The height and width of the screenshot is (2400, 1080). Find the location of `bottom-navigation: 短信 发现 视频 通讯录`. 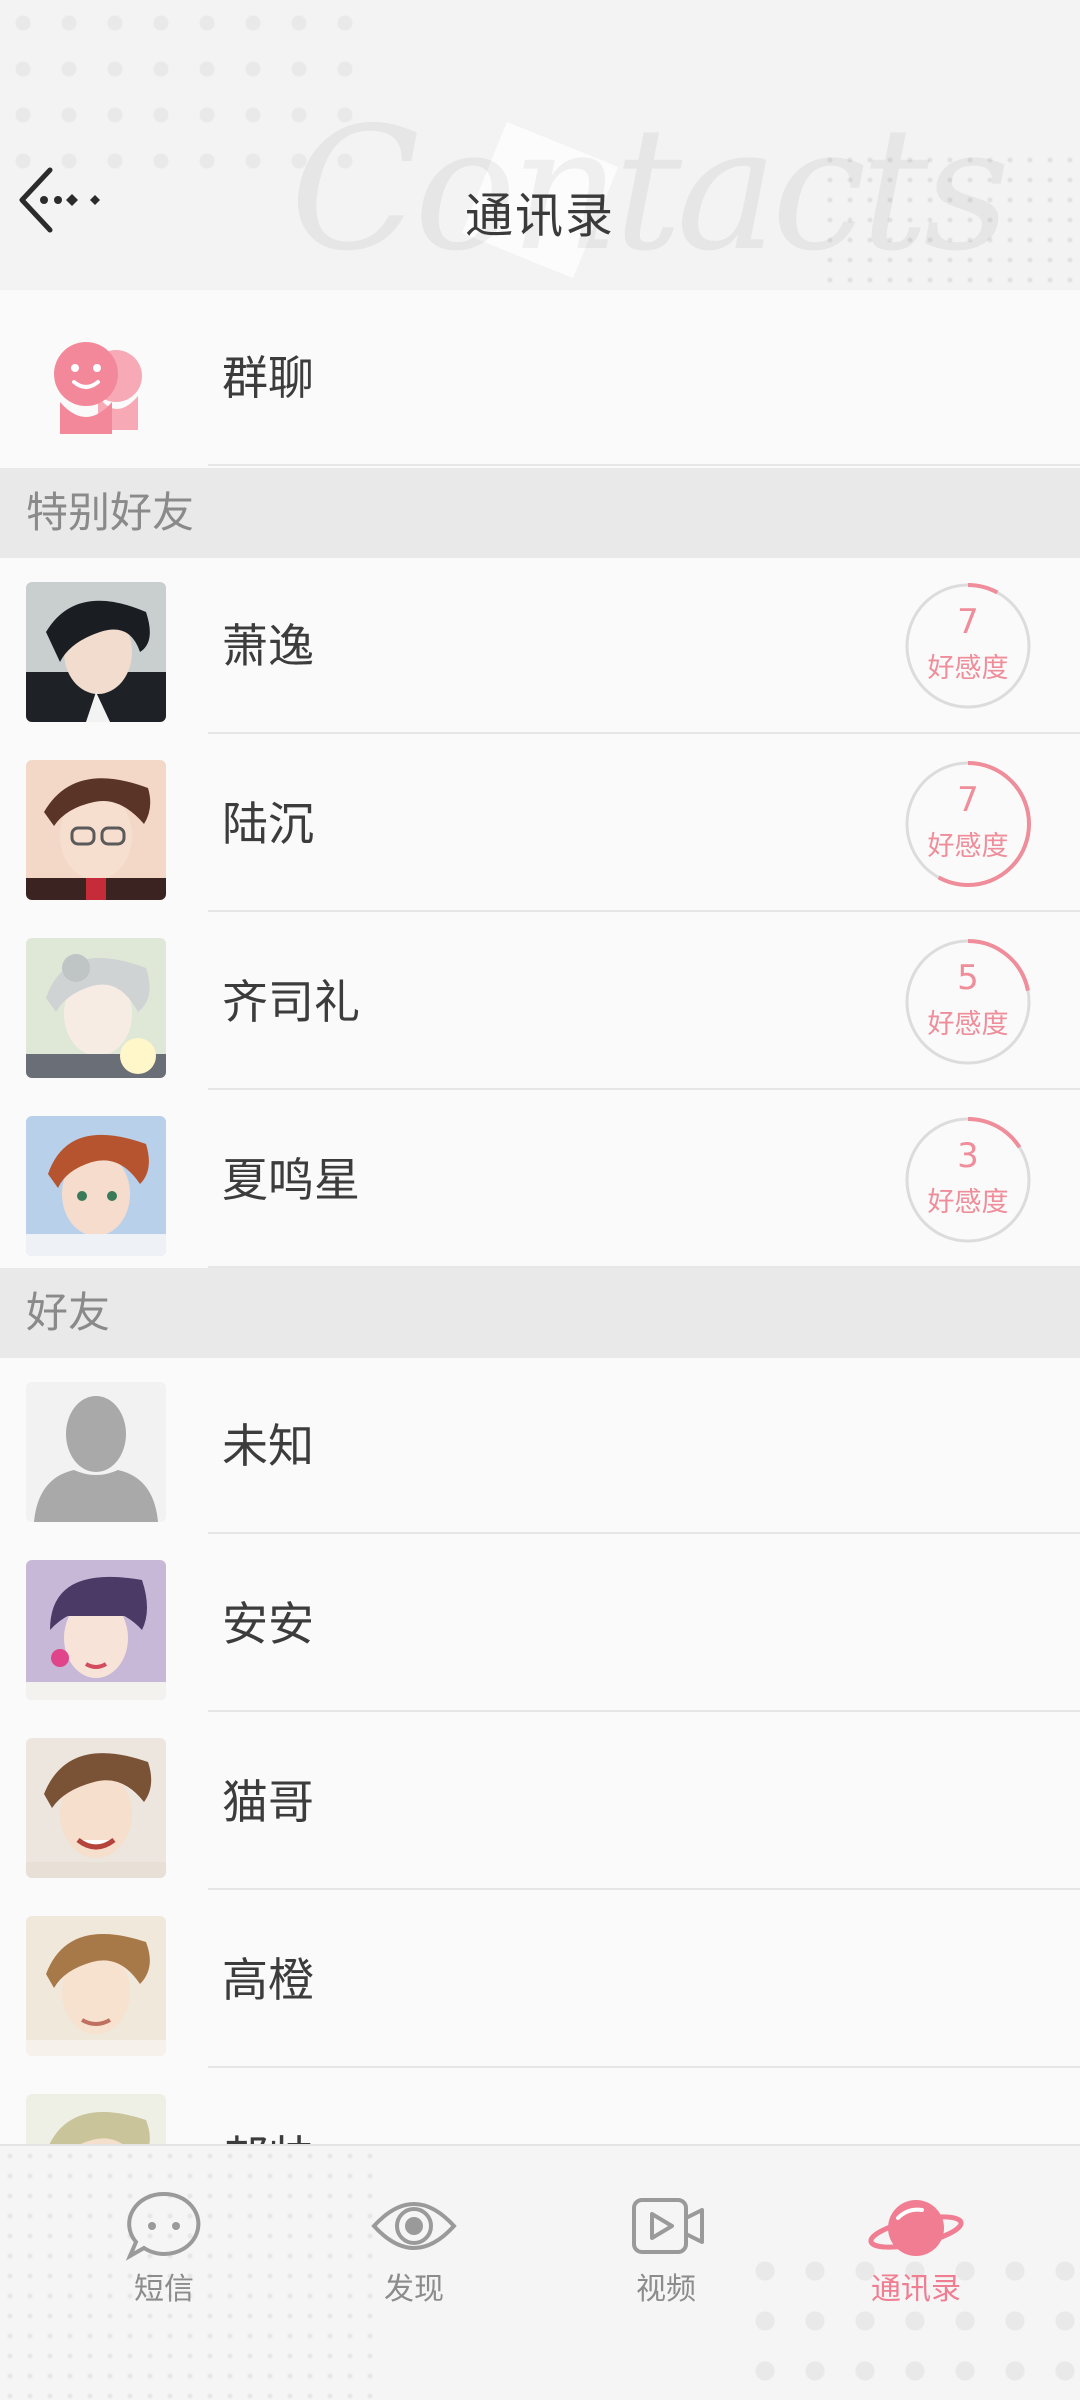

bottom-navigation: 短信 发现 视频 通讯录 is located at coordinates (540, 2272).